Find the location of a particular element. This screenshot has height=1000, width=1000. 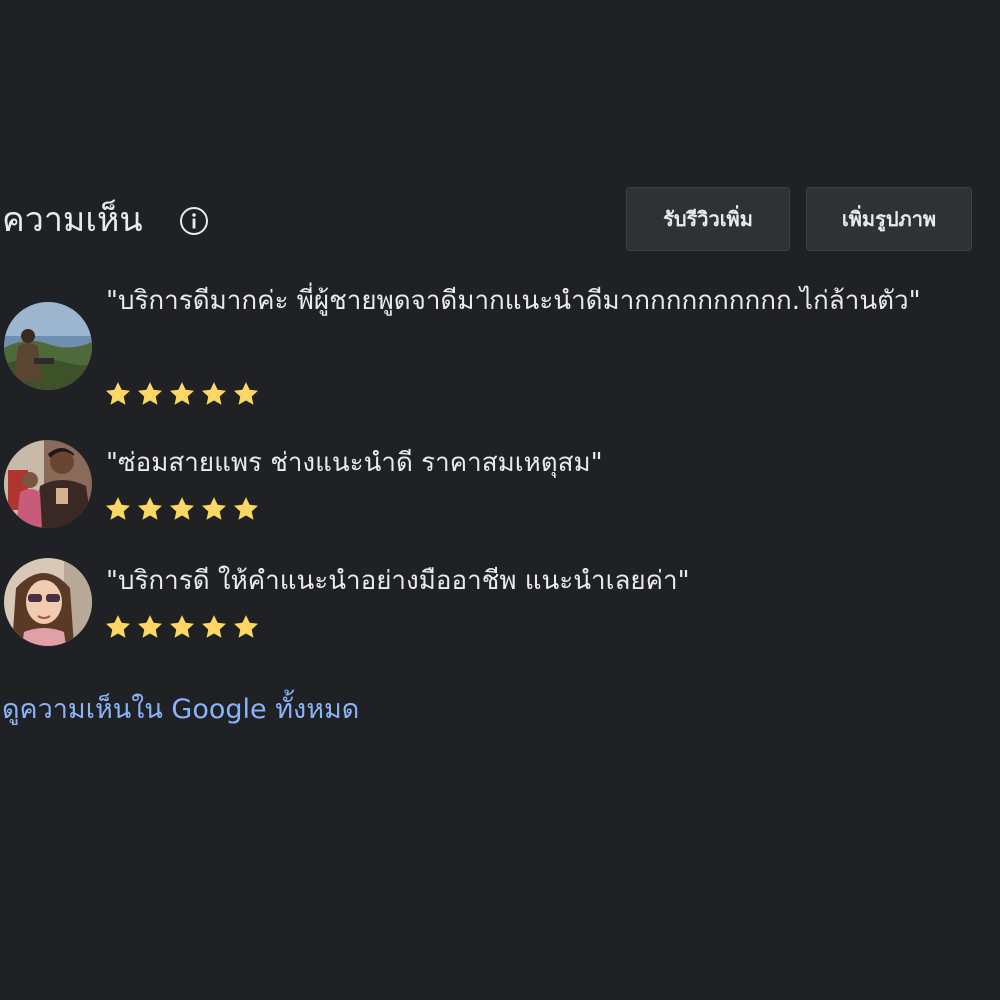

info-icon is located at coordinates (194, 221).